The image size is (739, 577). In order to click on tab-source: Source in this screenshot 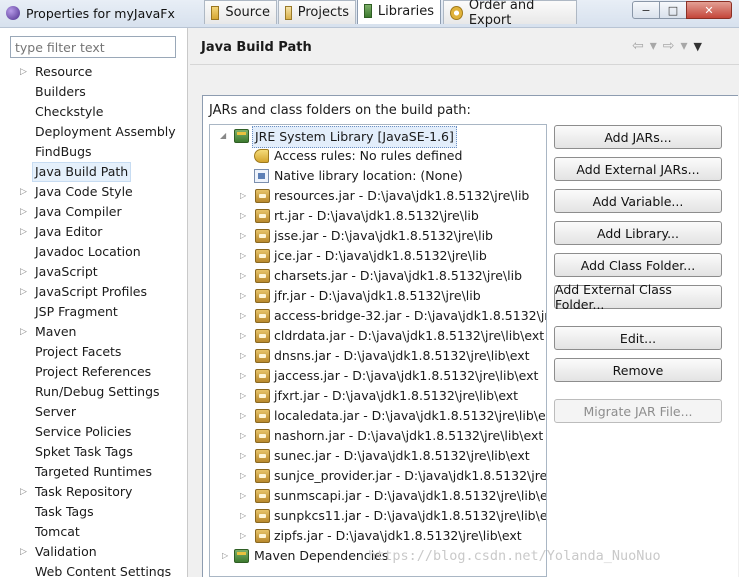, I will do `click(240, 12)`.